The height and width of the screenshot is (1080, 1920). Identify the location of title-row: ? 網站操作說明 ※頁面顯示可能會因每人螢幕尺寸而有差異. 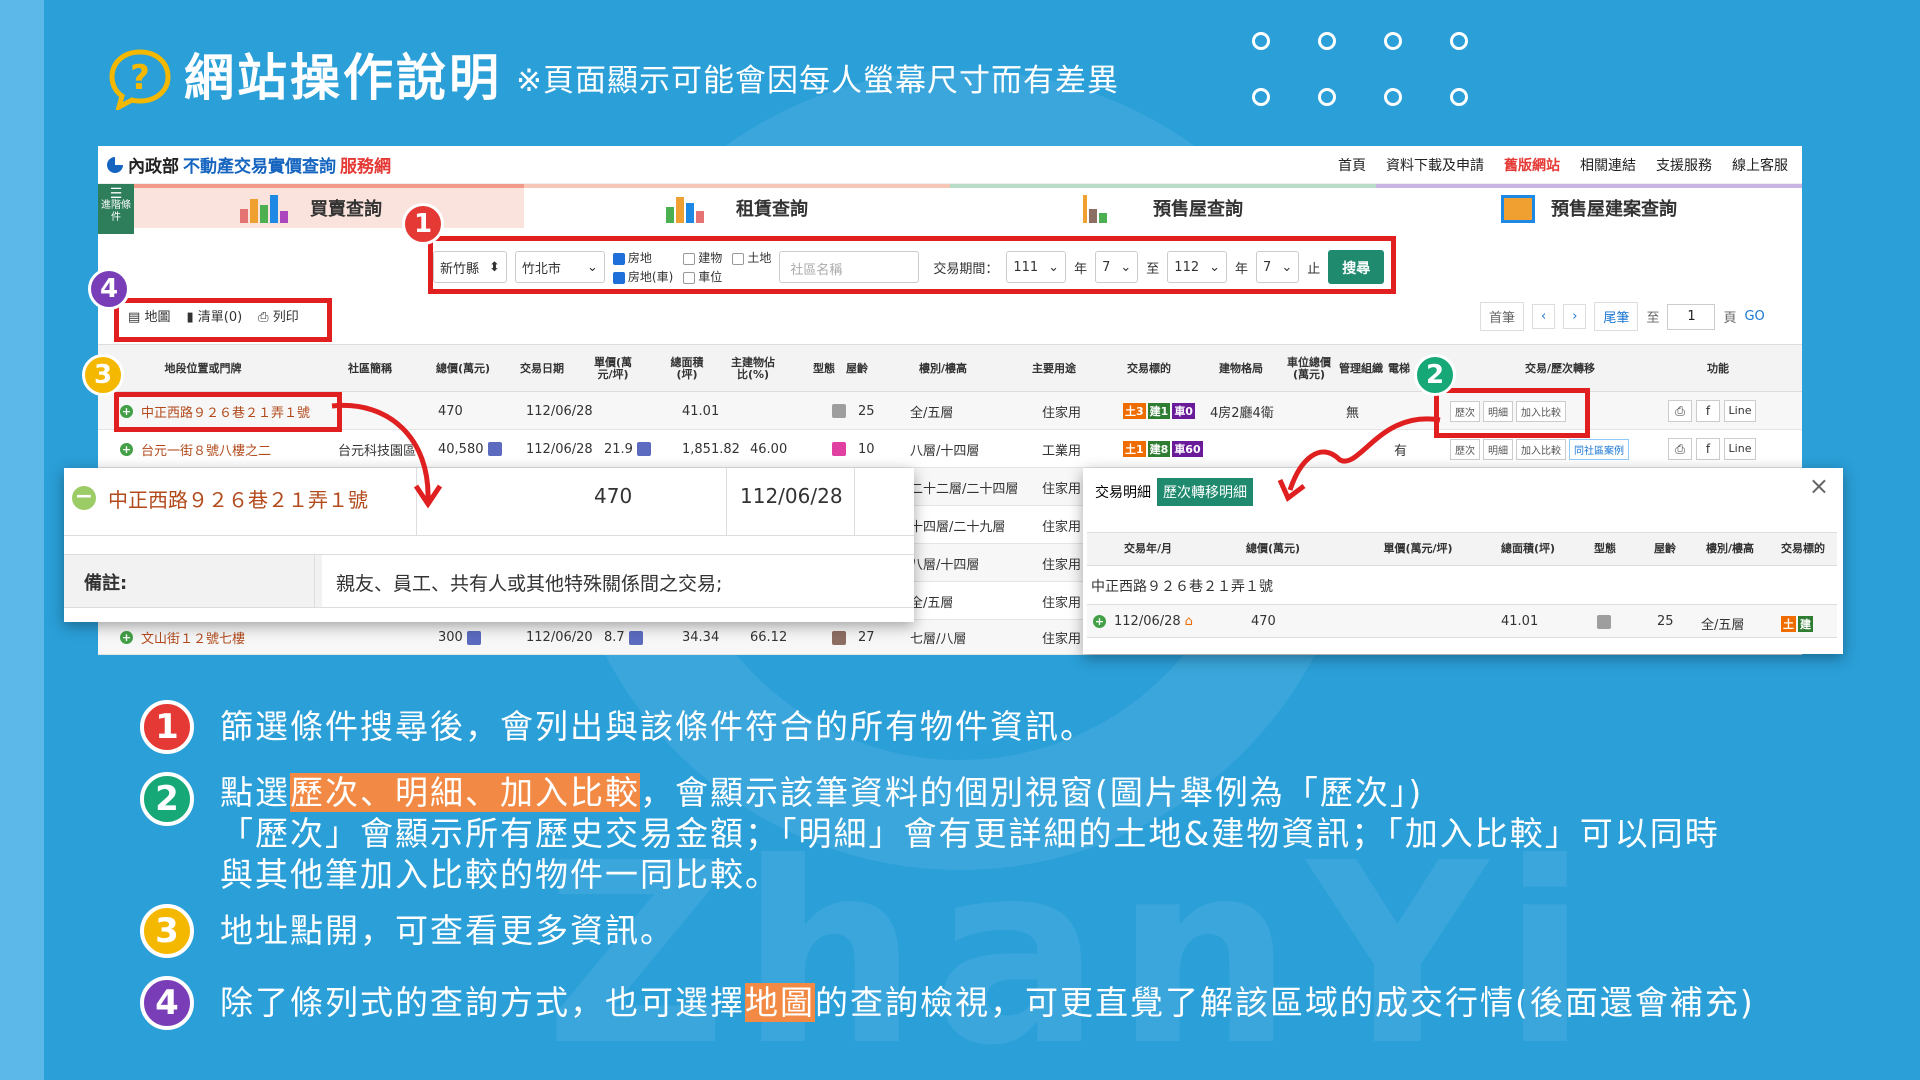
(613, 78).